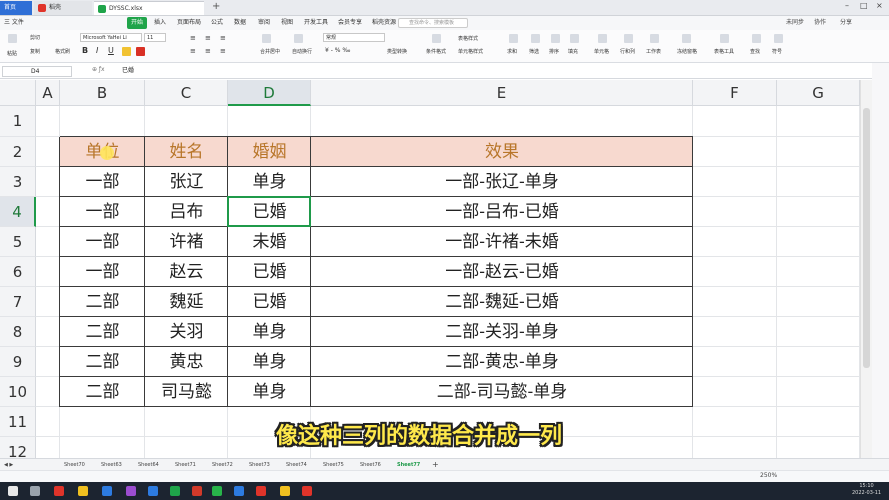 The width and height of the screenshot is (889, 500). I want to click on percent-icon: ¥ - % ‰, so click(337, 50).